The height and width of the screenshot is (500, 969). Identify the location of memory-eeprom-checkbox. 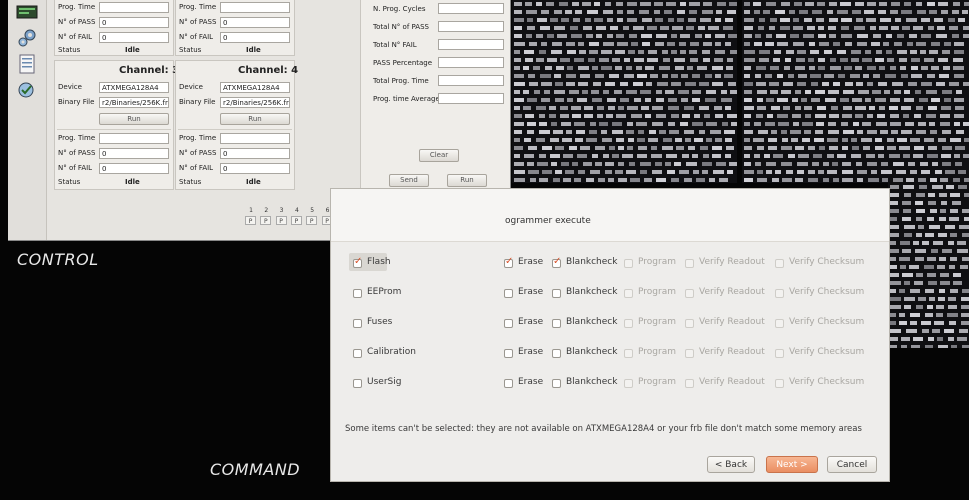
(357, 293).